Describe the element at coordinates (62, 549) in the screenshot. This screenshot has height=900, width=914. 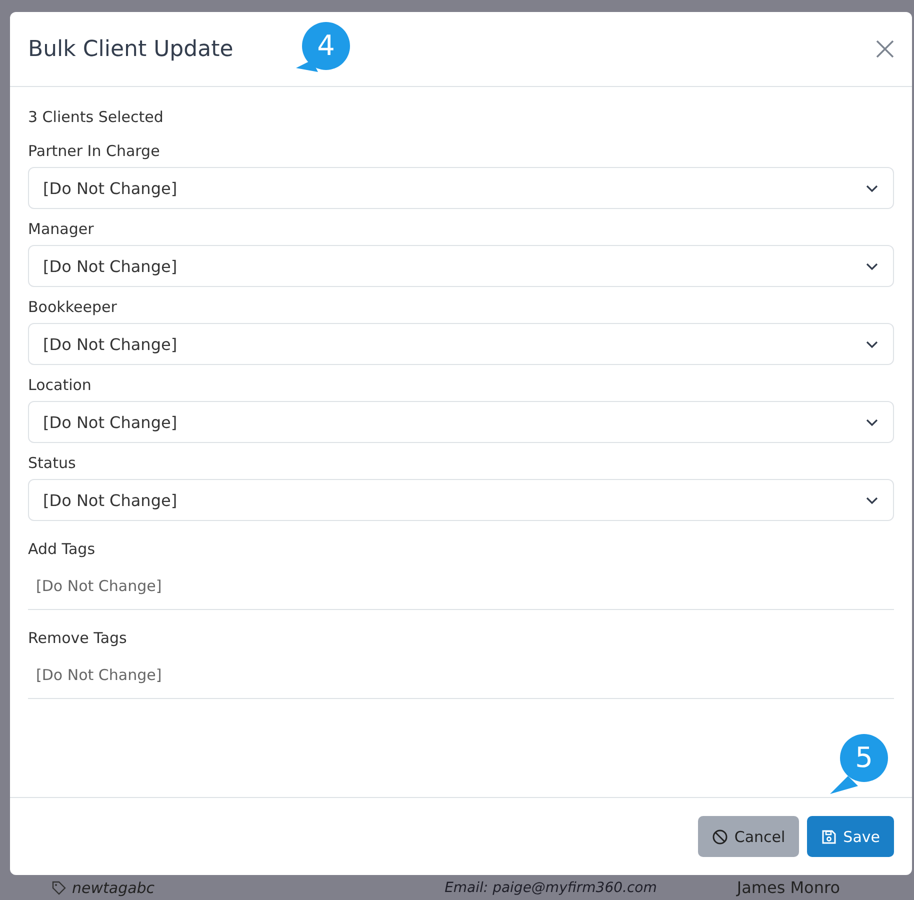
I see `field-label: Add Tags` at that location.